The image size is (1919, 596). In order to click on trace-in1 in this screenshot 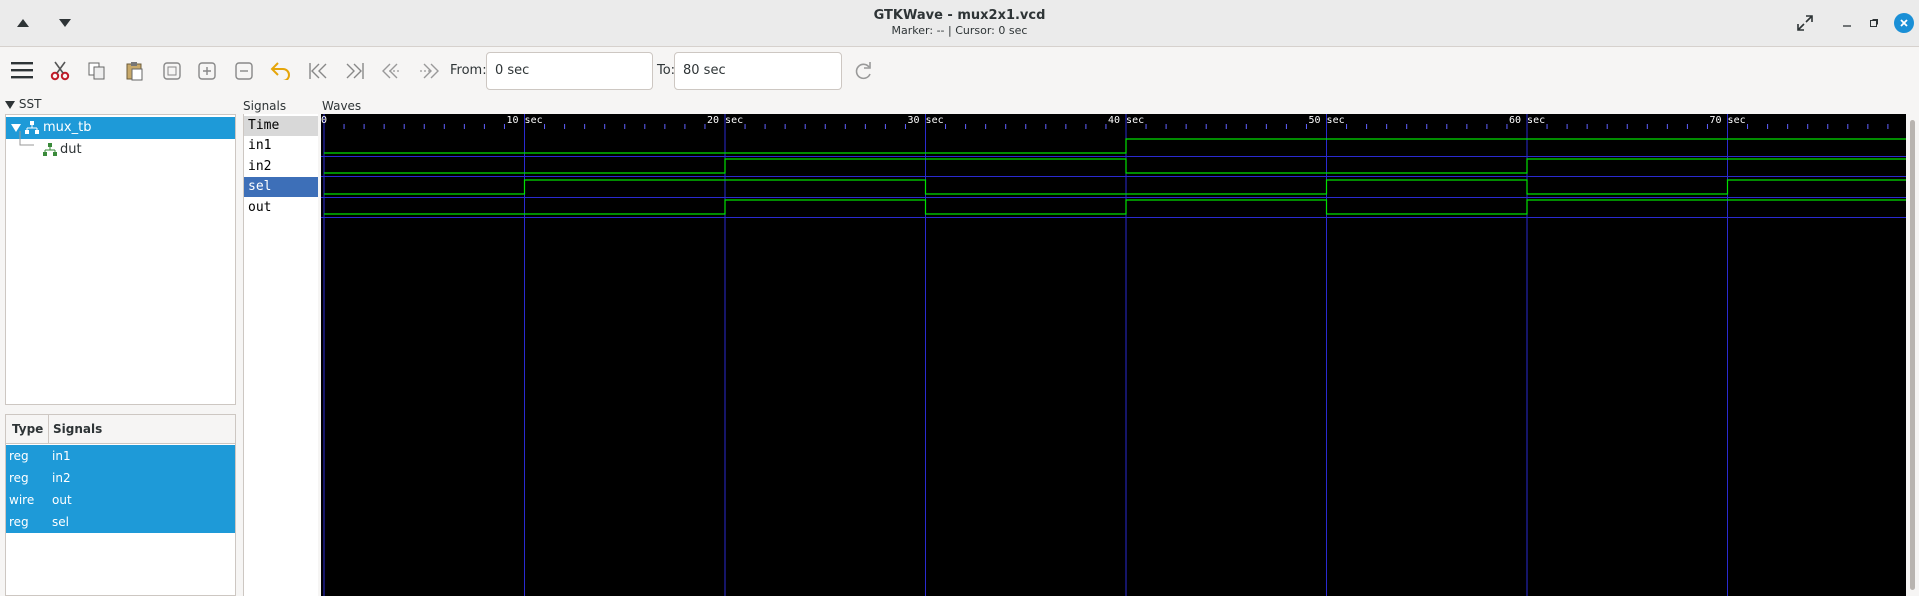, I will do `click(1115, 146)`.